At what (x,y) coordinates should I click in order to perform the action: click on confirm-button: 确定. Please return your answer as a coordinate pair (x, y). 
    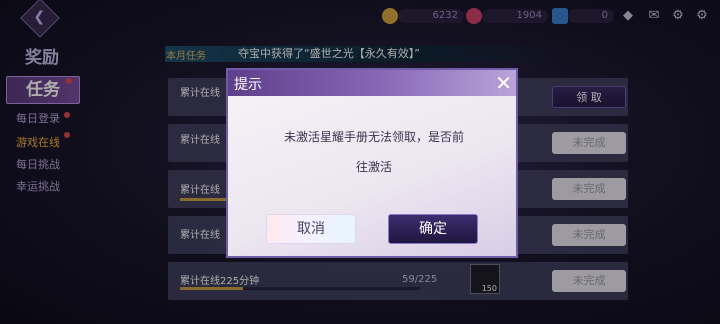
    Looking at the image, I should click on (433, 229).